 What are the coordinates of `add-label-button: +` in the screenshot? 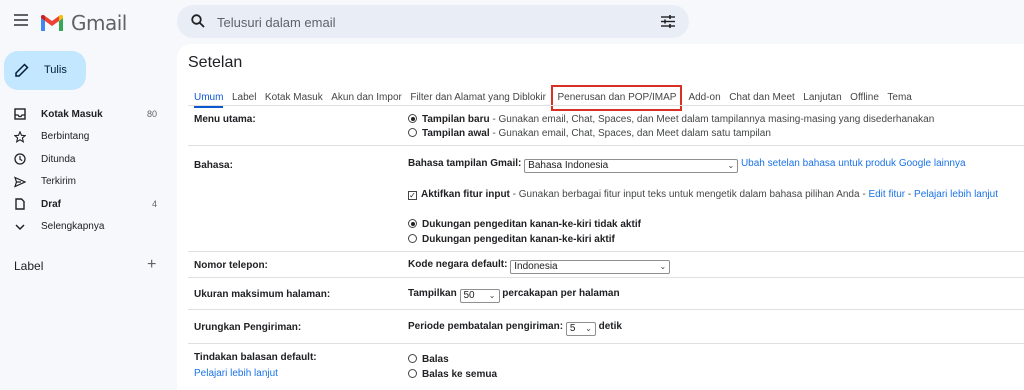 It's located at (151, 265).